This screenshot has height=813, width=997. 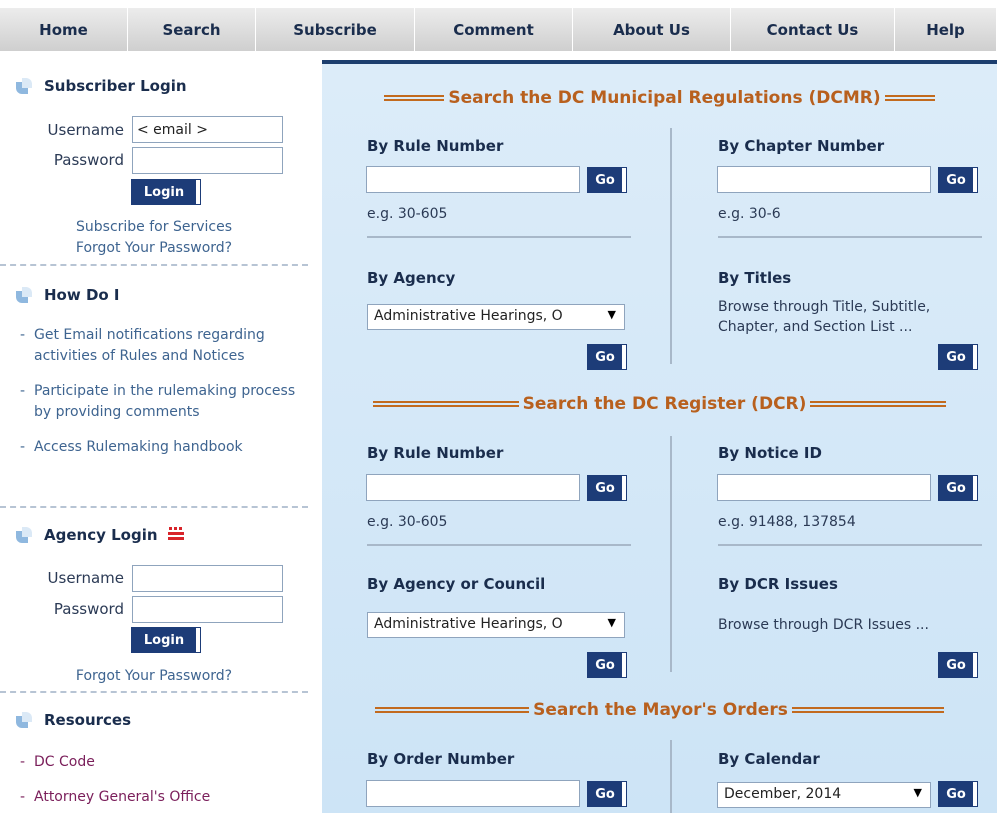 I want to click on dcmr-chapter-go-button: Go, so click(x=958, y=180).